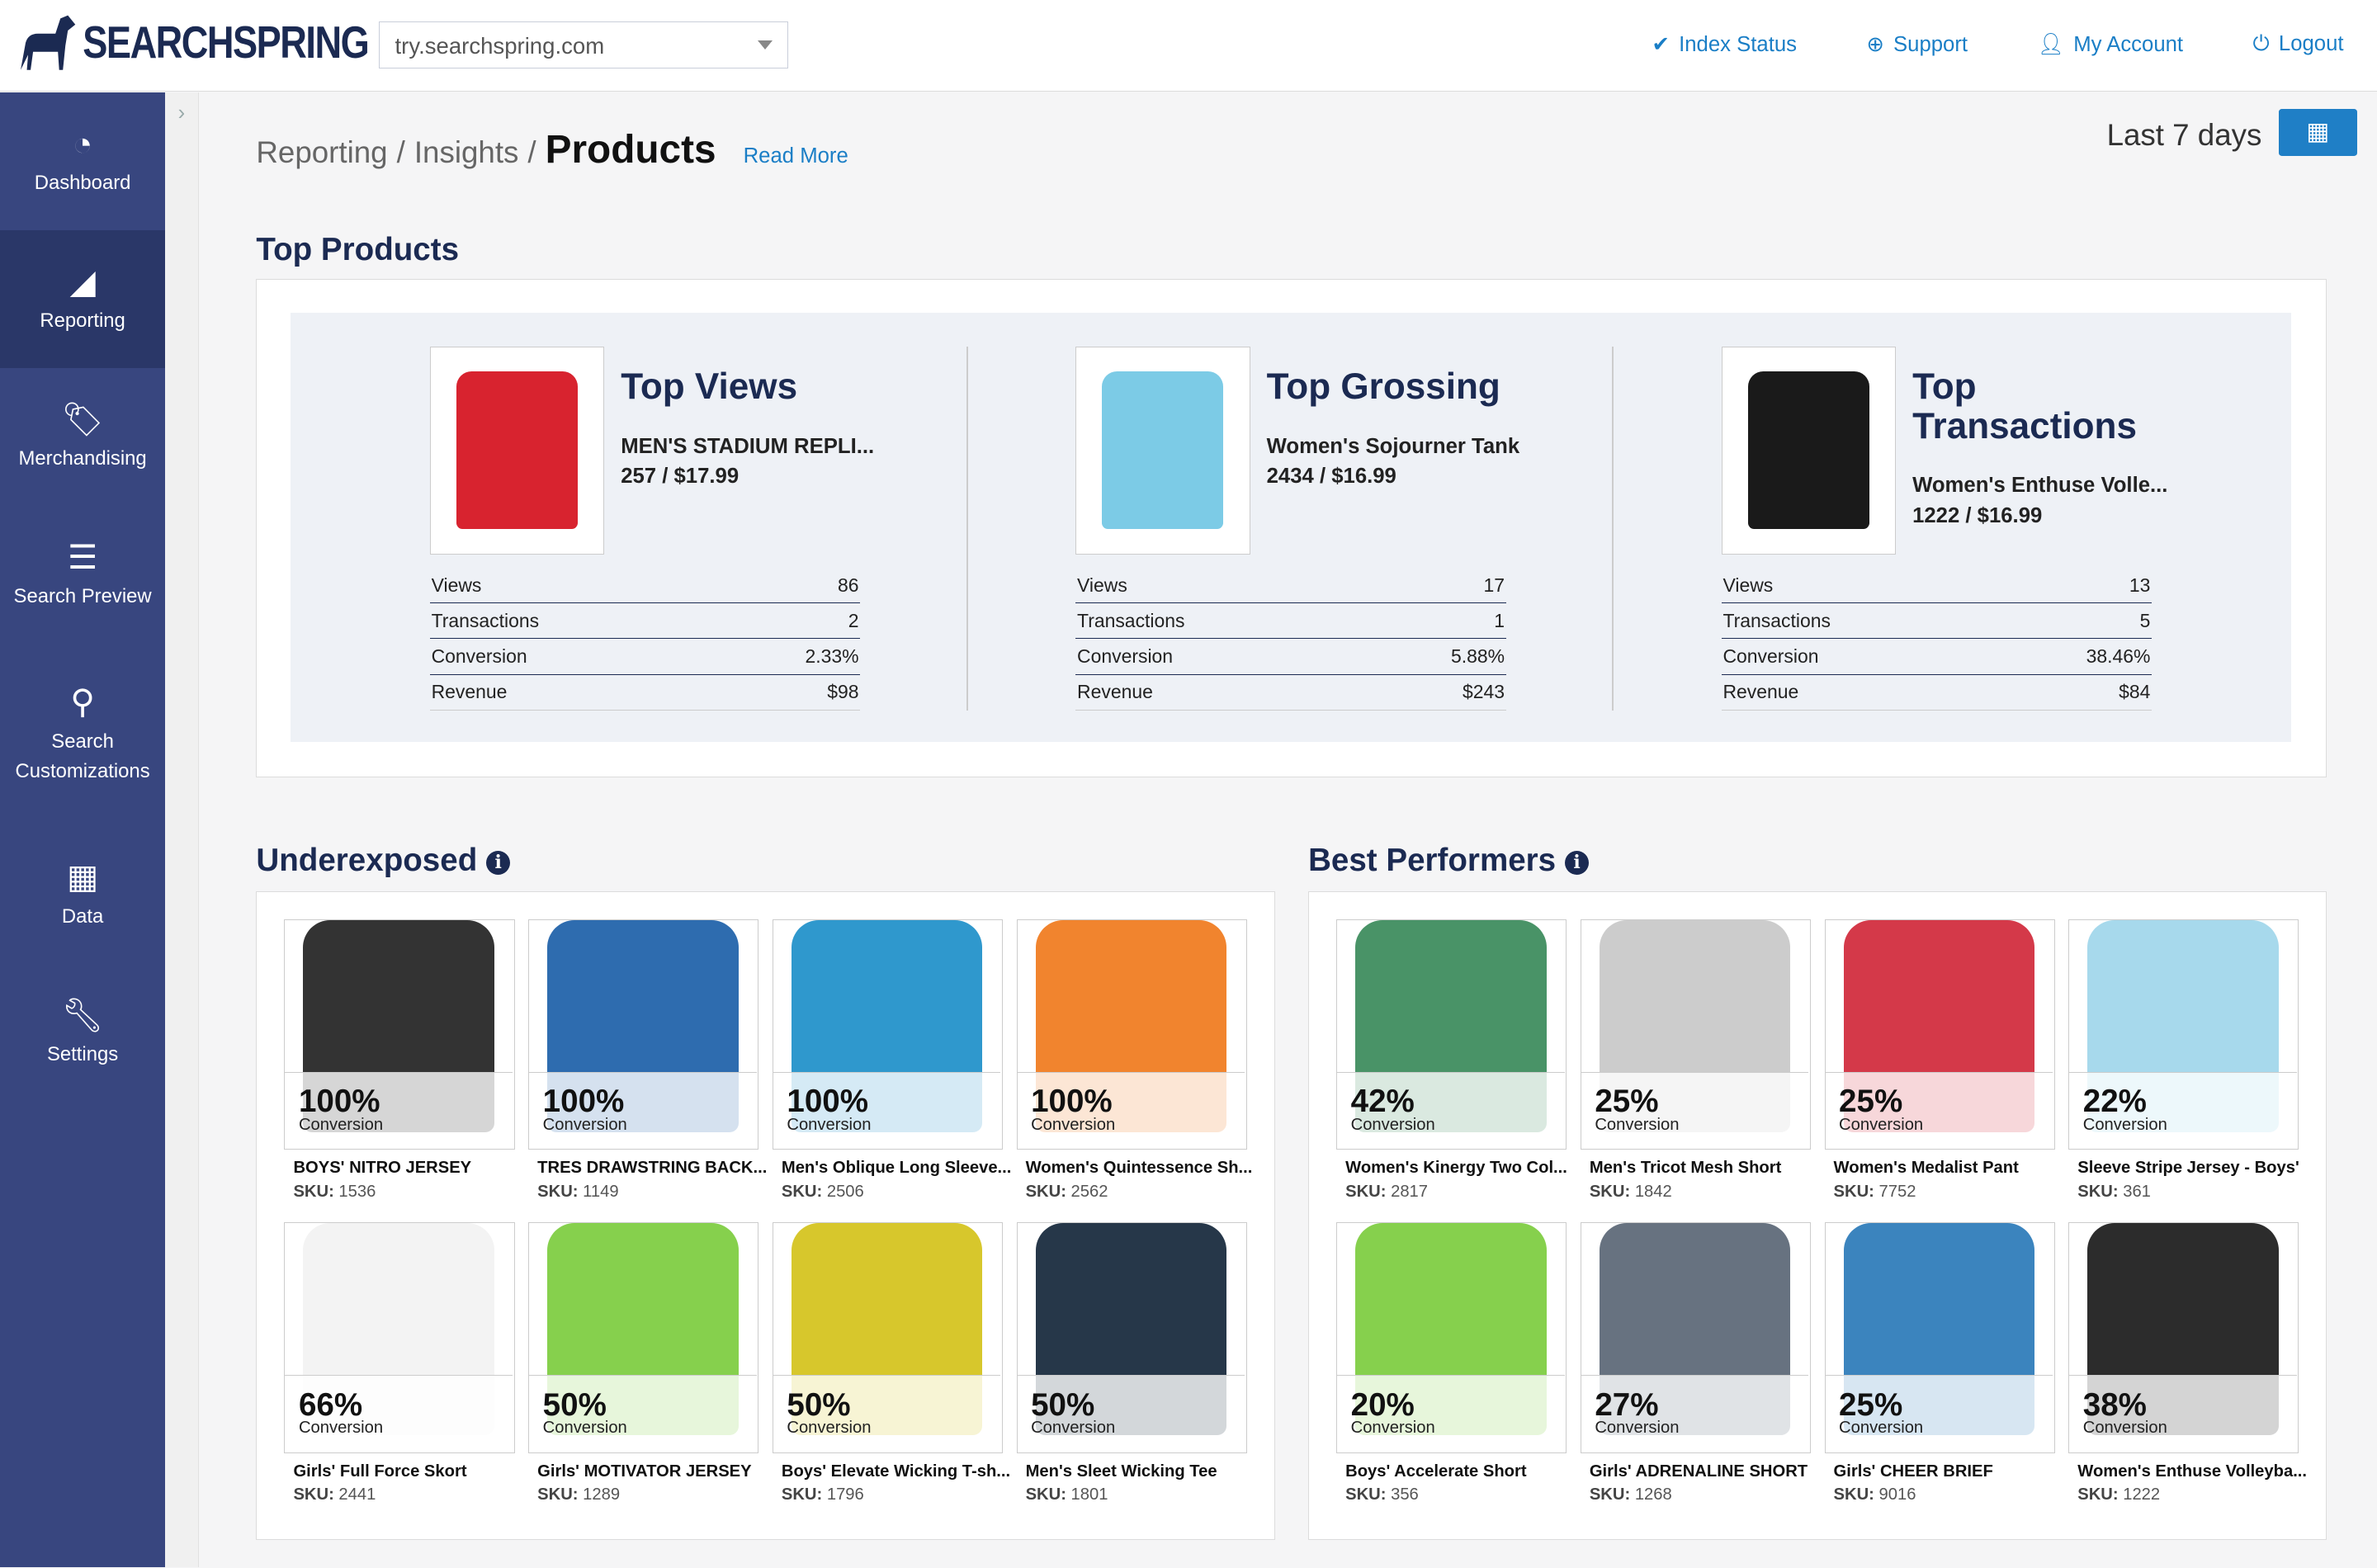  What do you see at coordinates (1451, 1337) in the screenshot?
I see `product-image-box: 20% Conversion` at bounding box center [1451, 1337].